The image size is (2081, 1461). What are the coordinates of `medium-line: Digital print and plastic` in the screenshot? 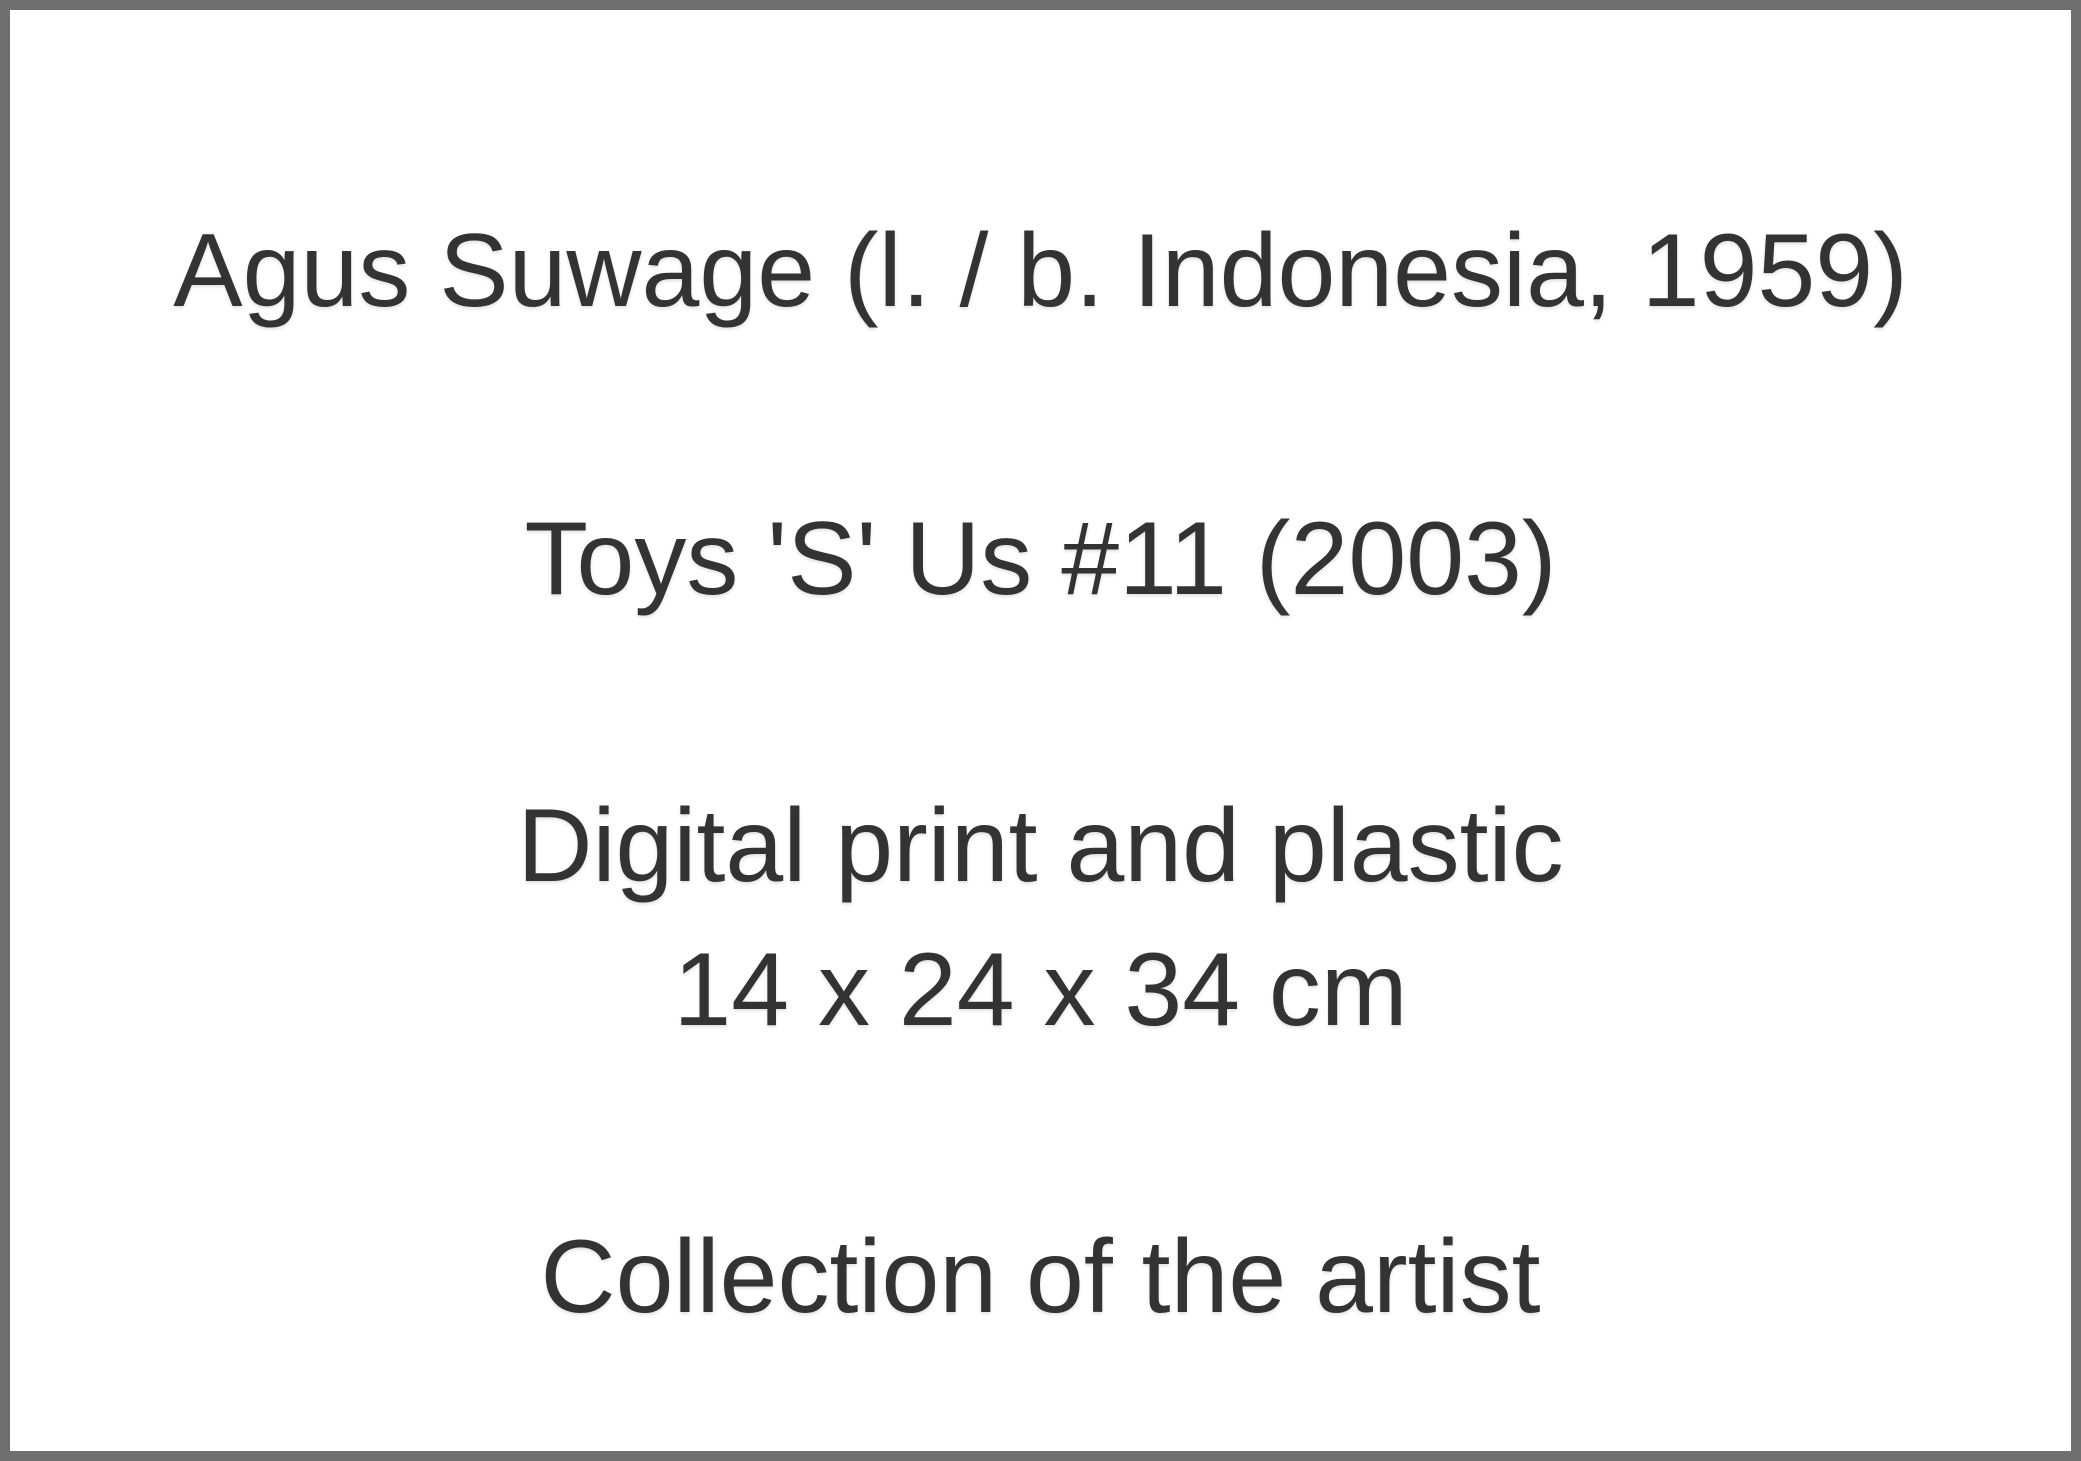 It's located at (1040, 846).